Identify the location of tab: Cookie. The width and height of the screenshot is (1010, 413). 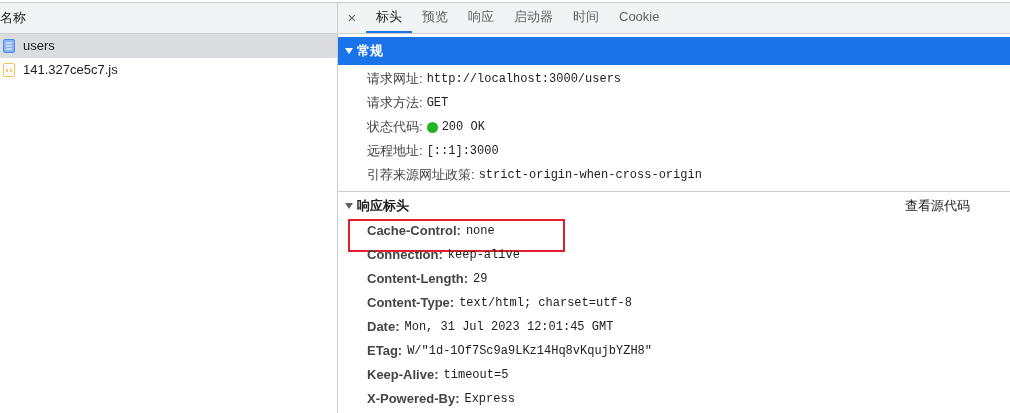
(639, 18).